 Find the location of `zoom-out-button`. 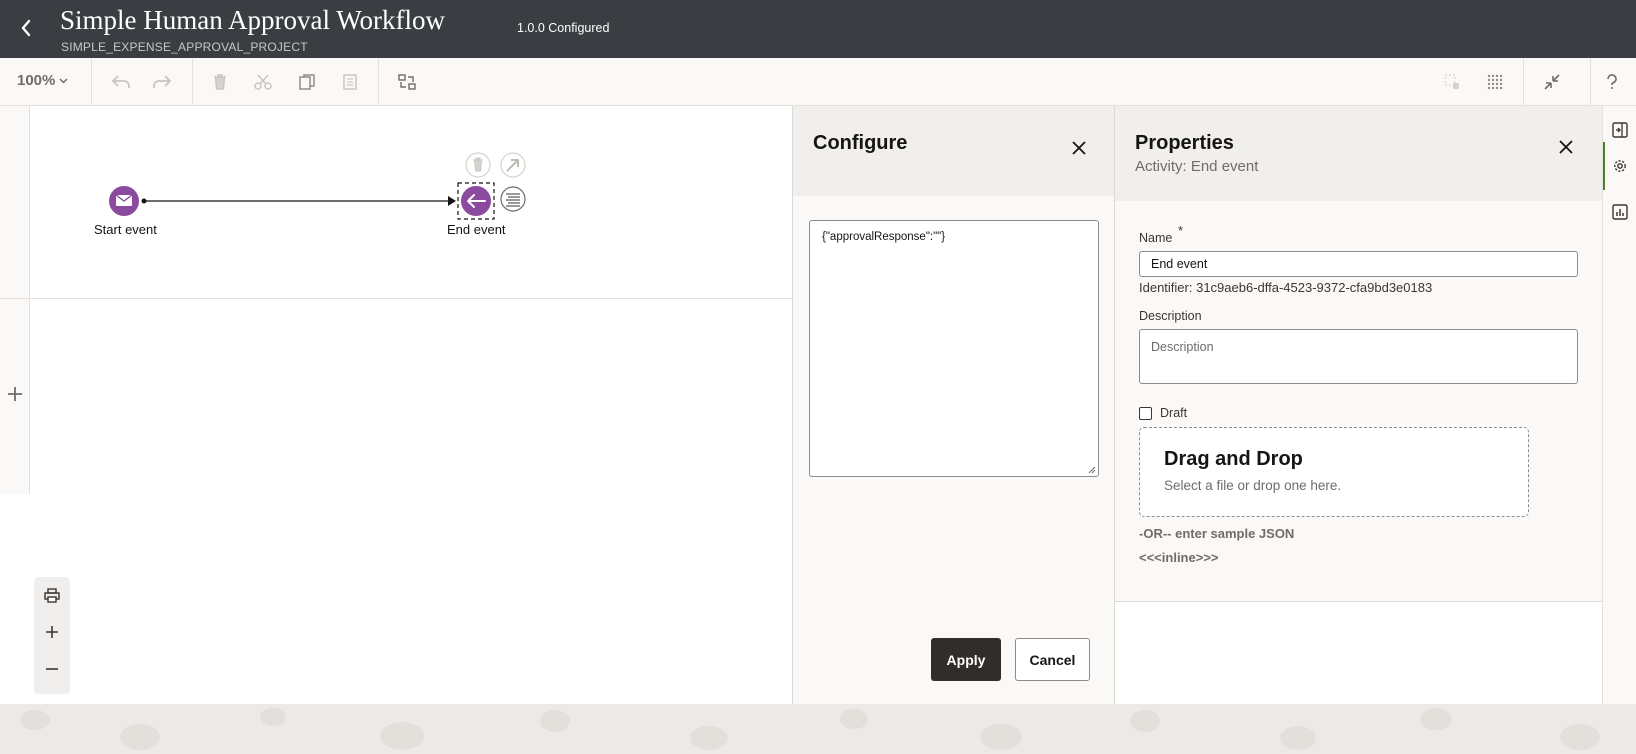

zoom-out-button is located at coordinates (52, 669).